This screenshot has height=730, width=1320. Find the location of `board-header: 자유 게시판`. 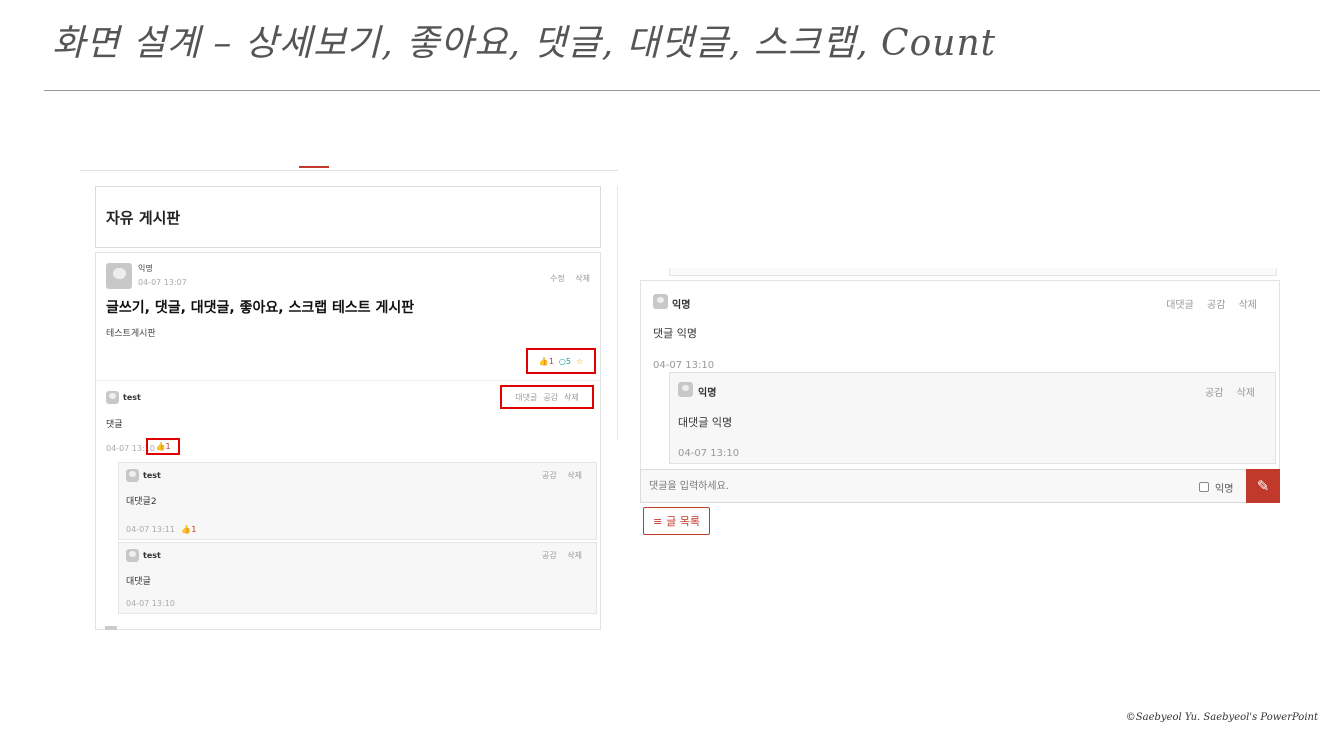

board-header: 자유 게시판 is located at coordinates (348, 217).